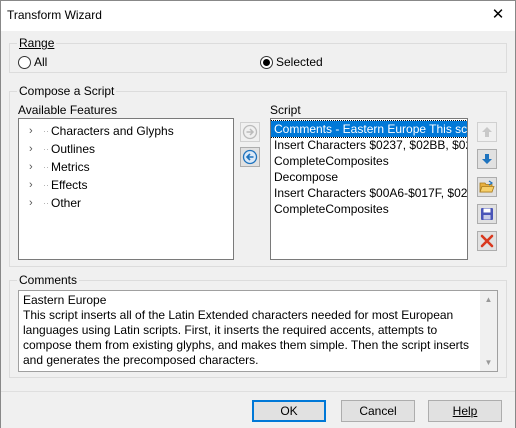 This screenshot has height=428, width=516. Describe the element at coordinates (126, 203) in the screenshot. I see `tree-item-other: › ·· Other` at that location.